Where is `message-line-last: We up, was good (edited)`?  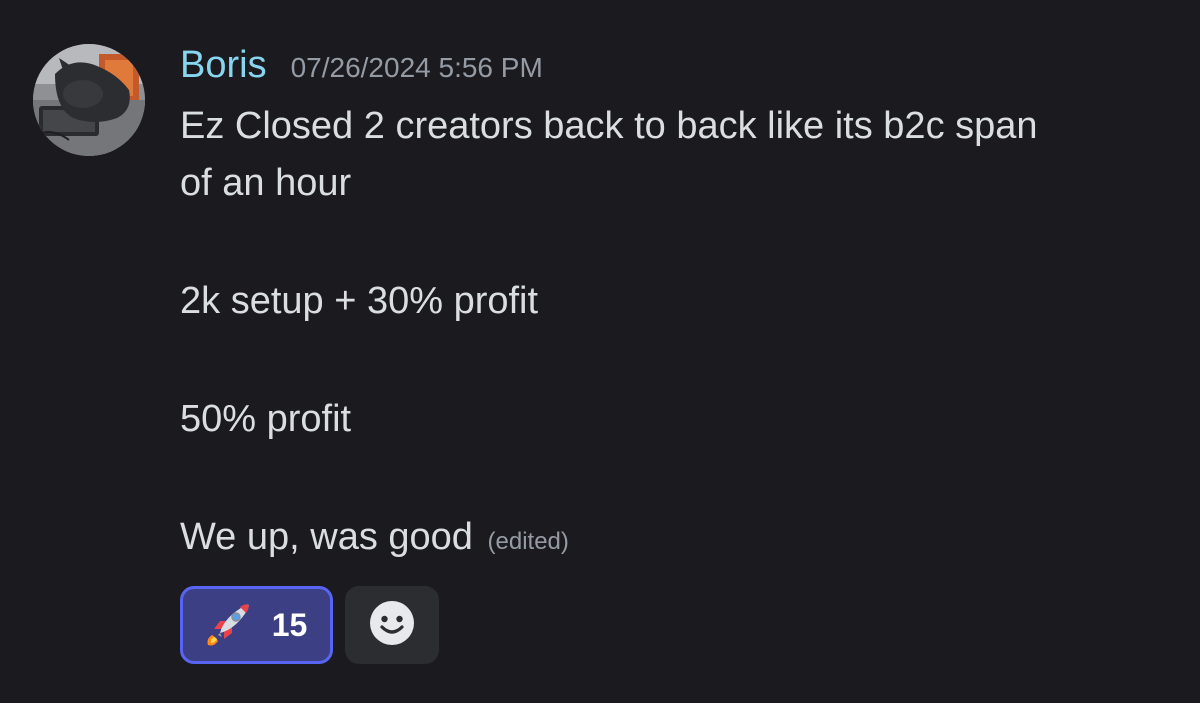
message-line-last: We up, was good (edited) is located at coordinates (675, 539).